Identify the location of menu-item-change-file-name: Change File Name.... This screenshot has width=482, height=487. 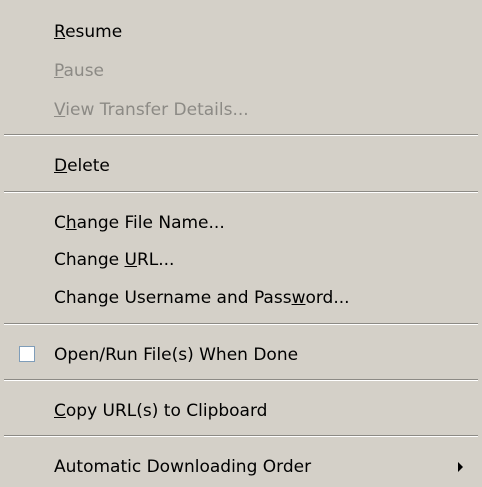
(241, 223).